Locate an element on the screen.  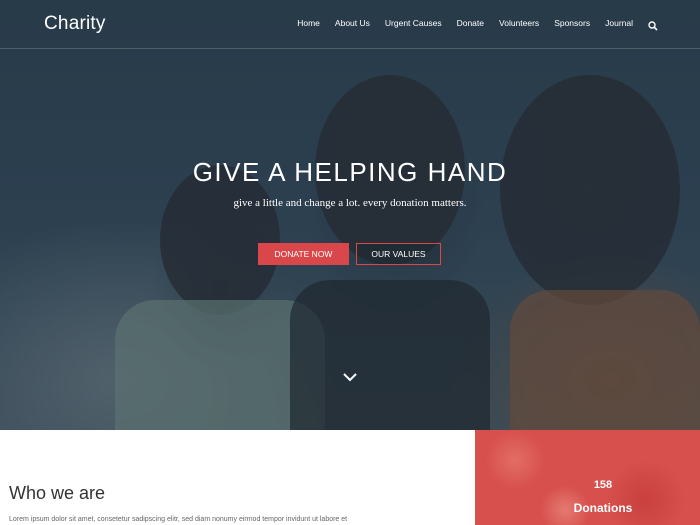
nav-donate: Donate is located at coordinates (470, 23).